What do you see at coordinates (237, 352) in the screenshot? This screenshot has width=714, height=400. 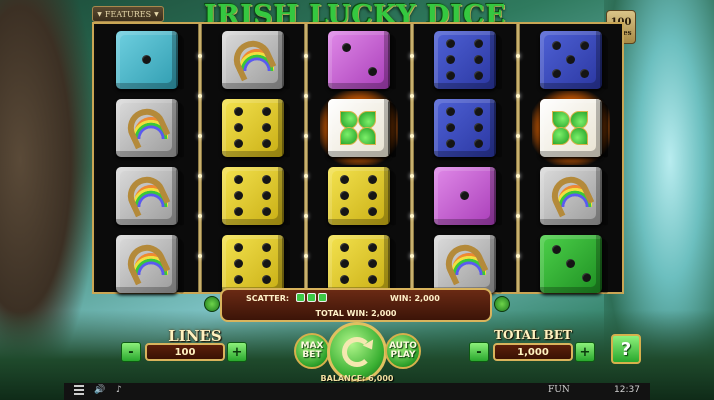 I see `lines-increase-button: +` at bounding box center [237, 352].